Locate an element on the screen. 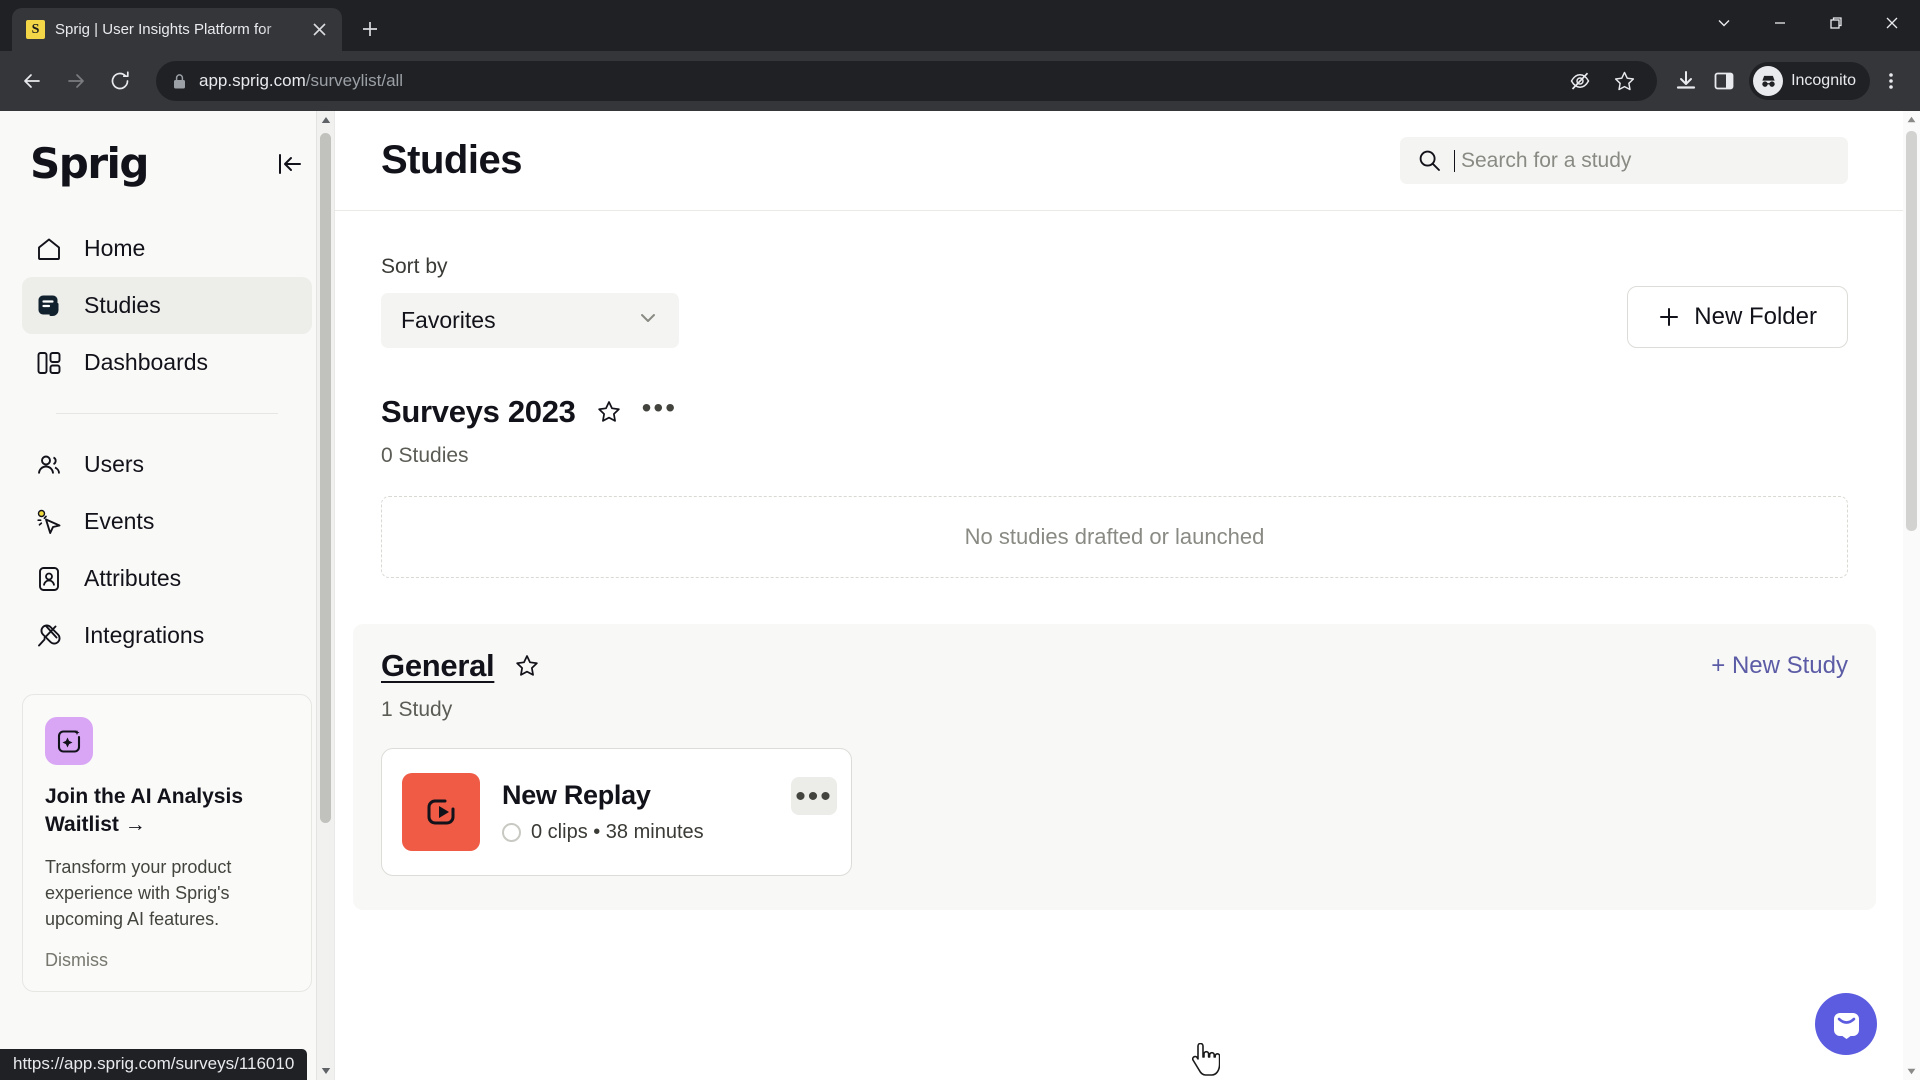 This screenshot has width=1920, height=1080. eye-slash-icon is located at coordinates (1580, 81).